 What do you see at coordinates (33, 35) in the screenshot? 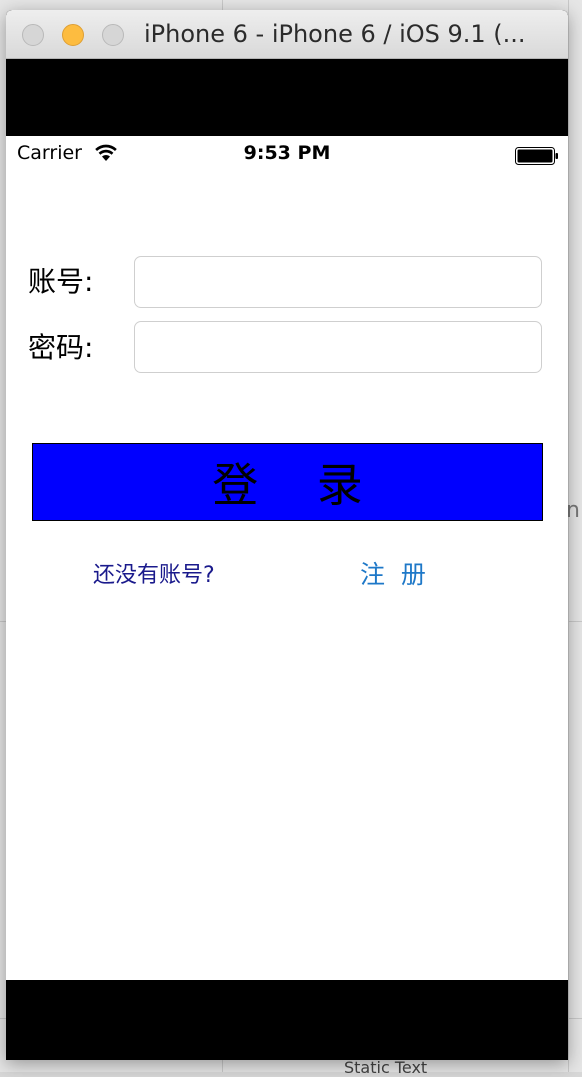
I see `close-window-button` at bounding box center [33, 35].